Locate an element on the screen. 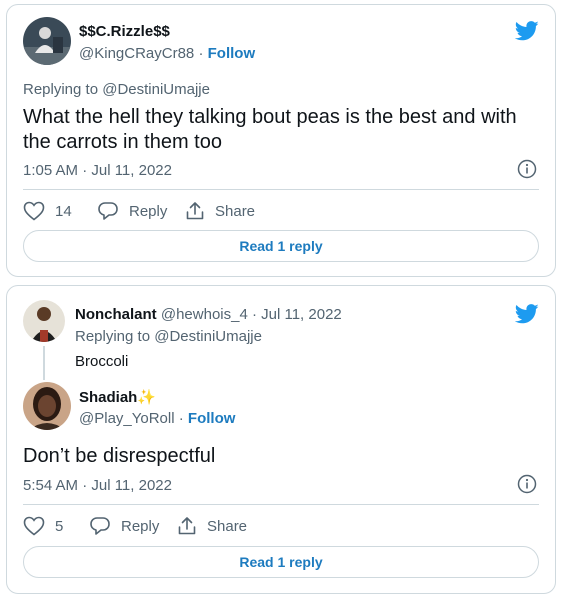 The height and width of the screenshot is (606, 564). parent-handle-date: @hewhois_4 · Jul 11, 2022 is located at coordinates (251, 314).